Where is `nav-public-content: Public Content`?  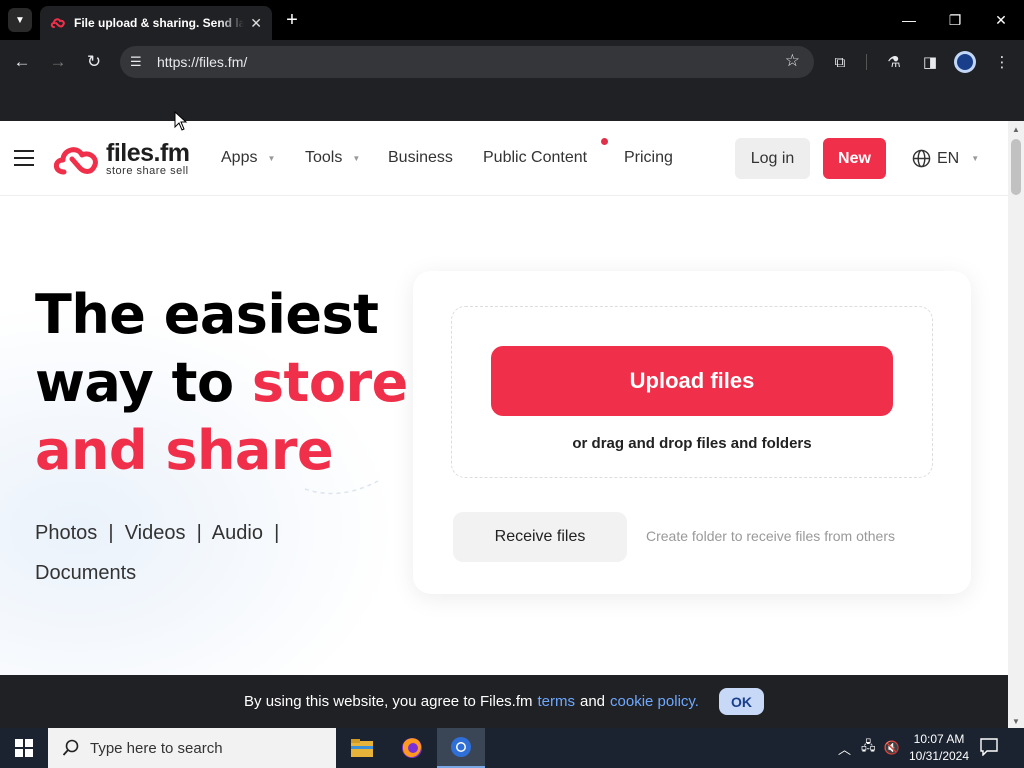
nav-public-content: Public Content is located at coordinates (535, 158).